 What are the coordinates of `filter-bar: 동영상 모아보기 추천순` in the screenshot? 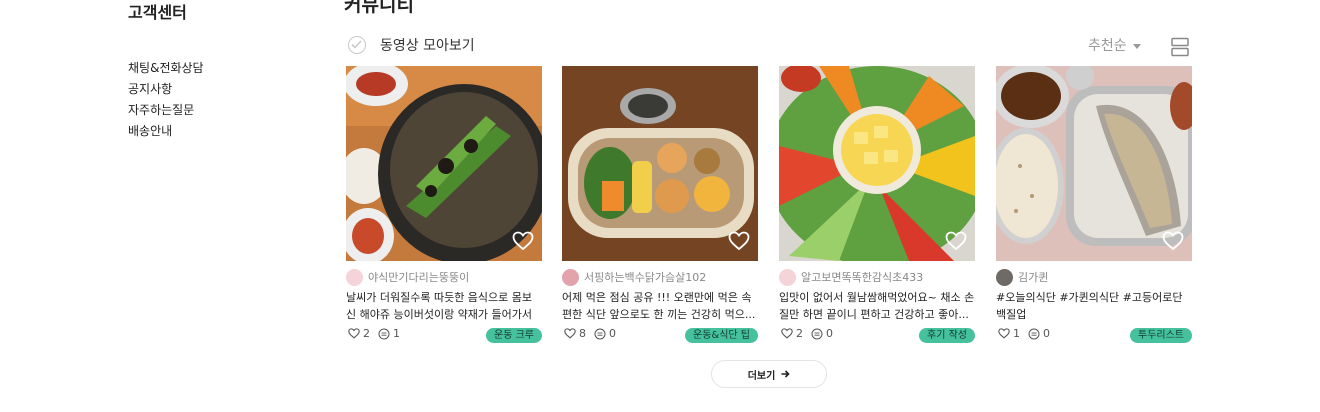 It's located at (768, 47).